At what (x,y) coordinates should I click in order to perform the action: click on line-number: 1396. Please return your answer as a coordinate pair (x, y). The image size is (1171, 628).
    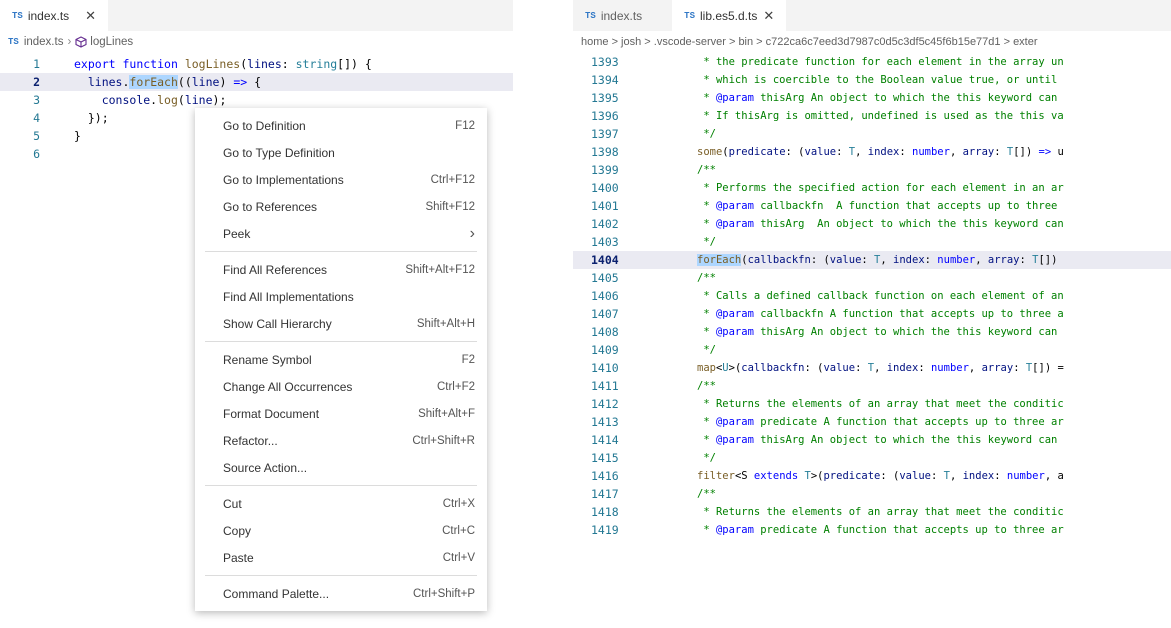
    Looking at the image, I should click on (605, 116).